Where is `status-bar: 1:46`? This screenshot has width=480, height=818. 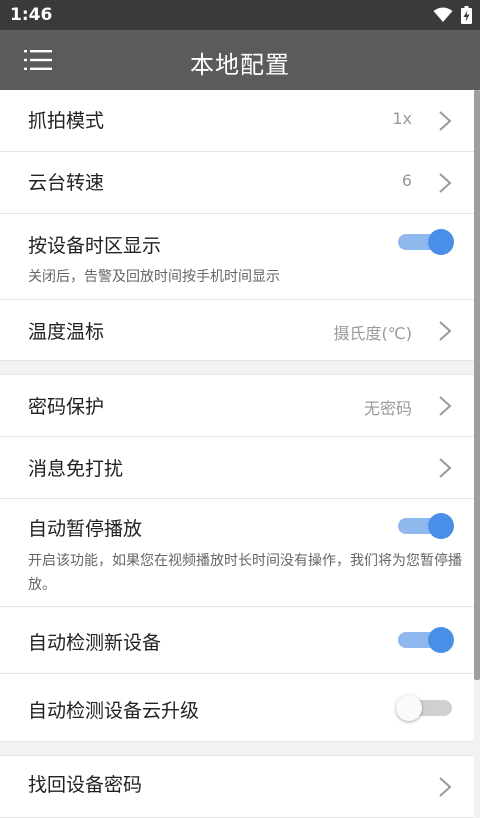
status-bar: 1:46 is located at coordinates (240, 15).